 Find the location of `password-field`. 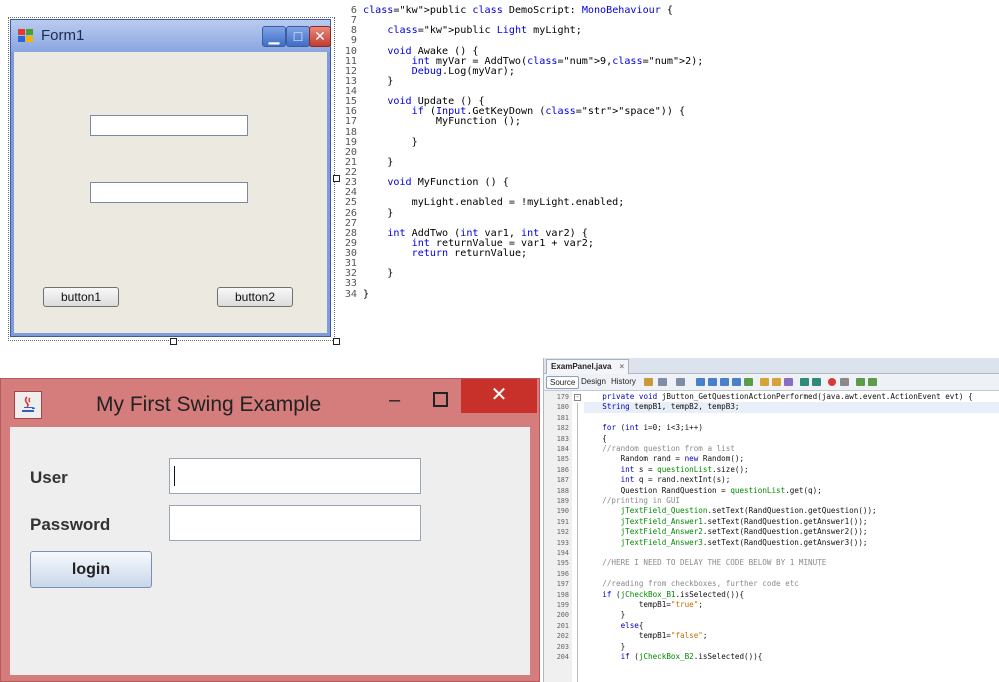

password-field is located at coordinates (295, 523).